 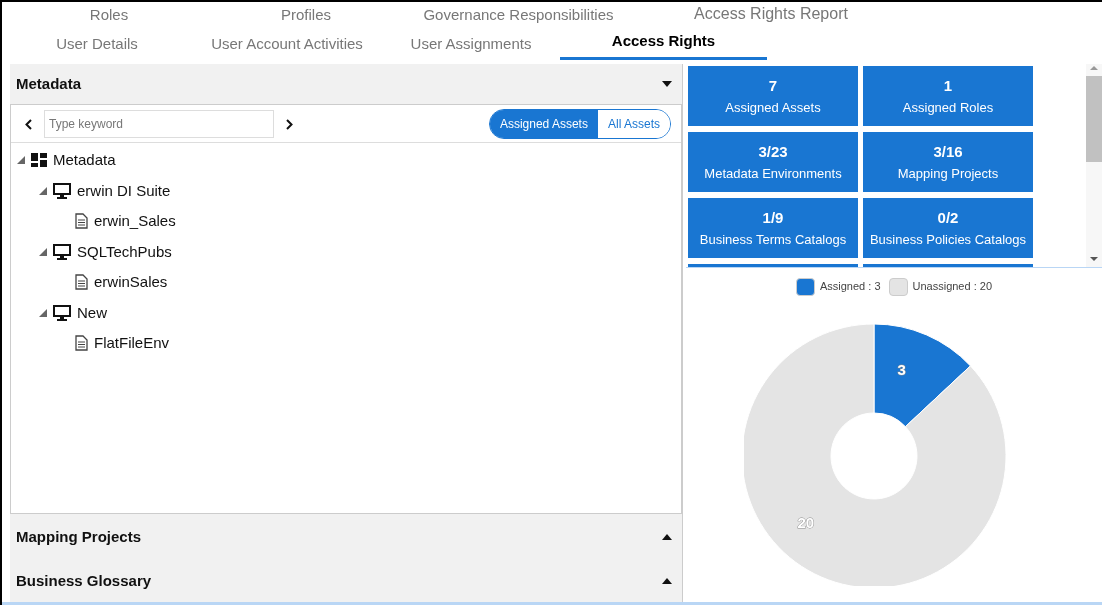 What do you see at coordinates (773, 228) in the screenshot?
I see `stat-tile: 1/9 Business Terms Catalogs` at bounding box center [773, 228].